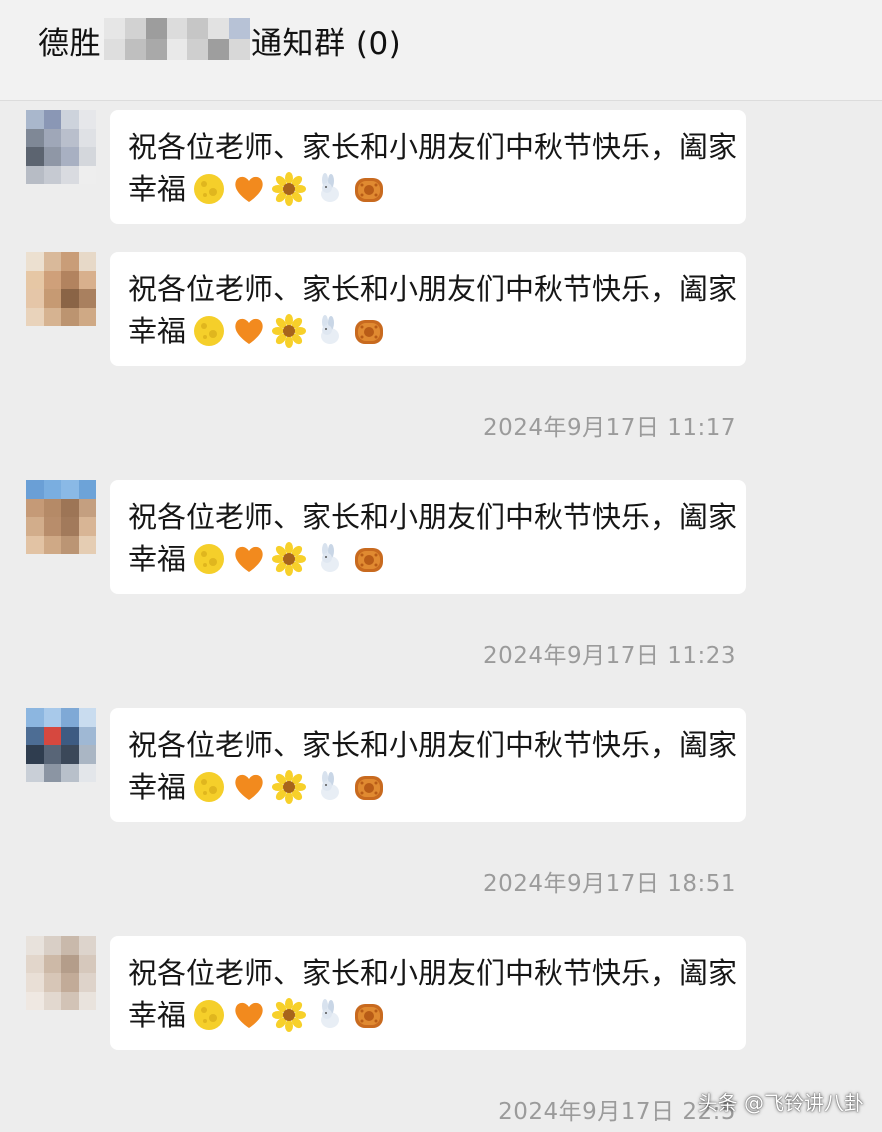 The width and height of the screenshot is (882, 1132). Describe the element at coordinates (609, 884) in the screenshot. I see `message-timestamp: 2024年9月17日 18:51` at that location.